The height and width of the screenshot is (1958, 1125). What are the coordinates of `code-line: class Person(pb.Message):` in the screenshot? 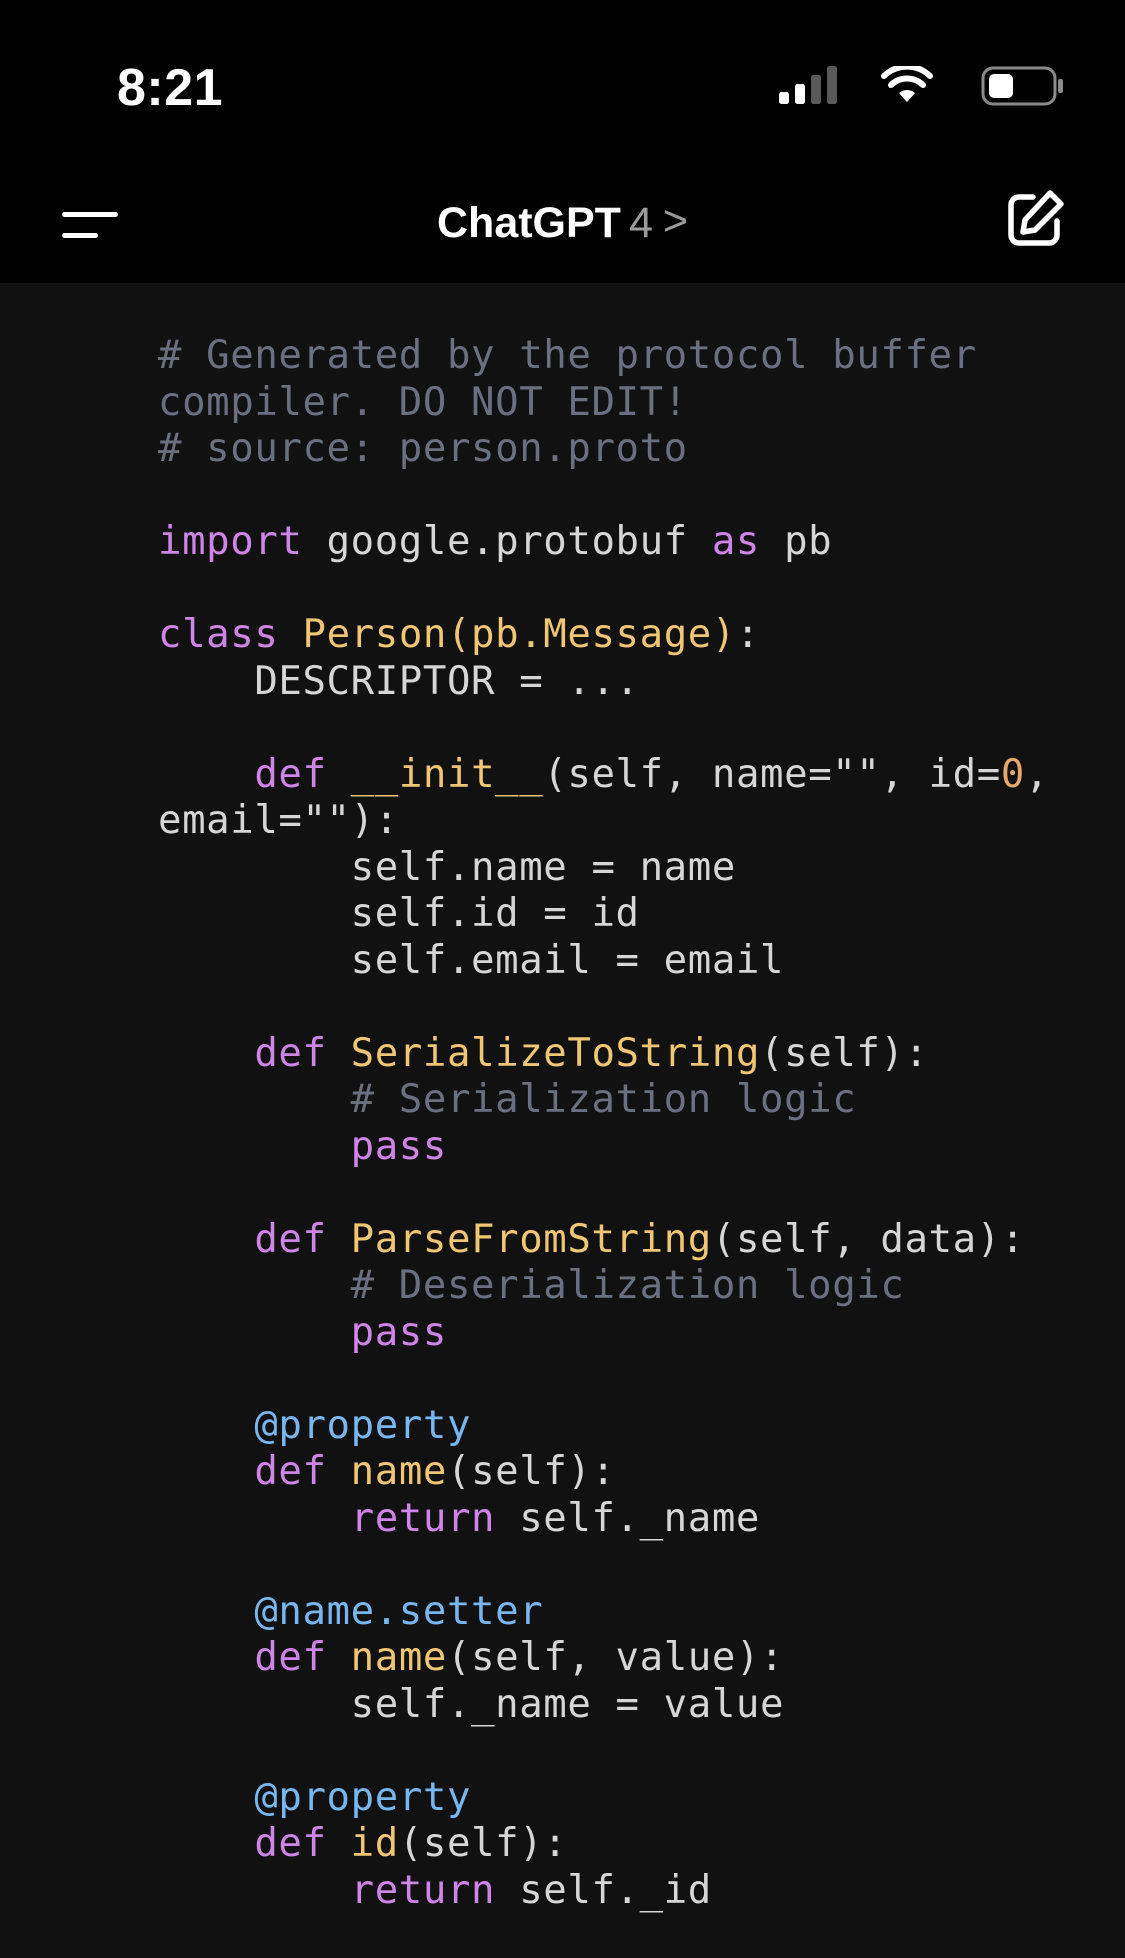 It's located at (459, 634).